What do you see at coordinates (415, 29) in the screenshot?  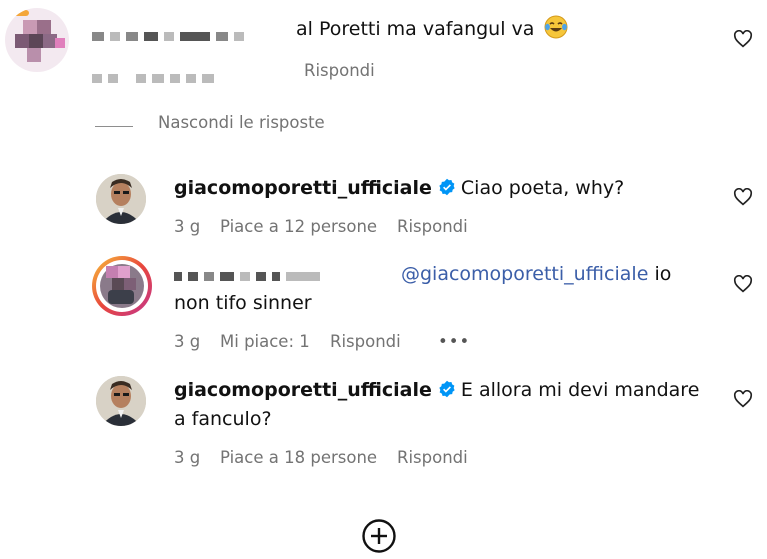 I see `comment-text-tail: al Poretti ma vafangul va` at bounding box center [415, 29].